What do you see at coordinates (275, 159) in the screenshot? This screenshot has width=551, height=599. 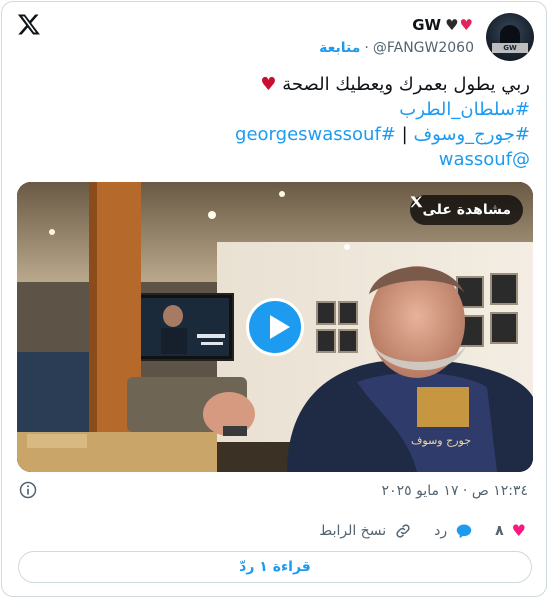 I see `tweet-line-4: @wassouf` at bounding box center [275, 159].